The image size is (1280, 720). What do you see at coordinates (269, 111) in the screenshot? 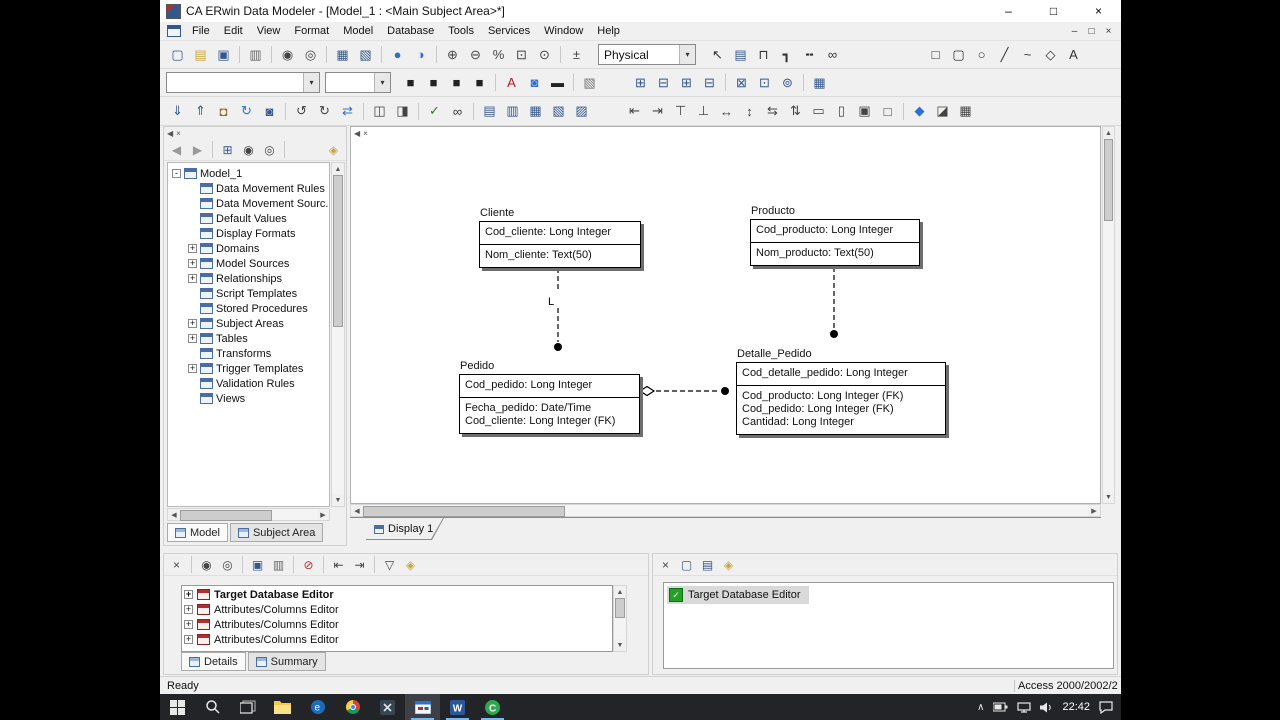
I see `mart-admin-icon: ◙` at bounding box center [269, 111].